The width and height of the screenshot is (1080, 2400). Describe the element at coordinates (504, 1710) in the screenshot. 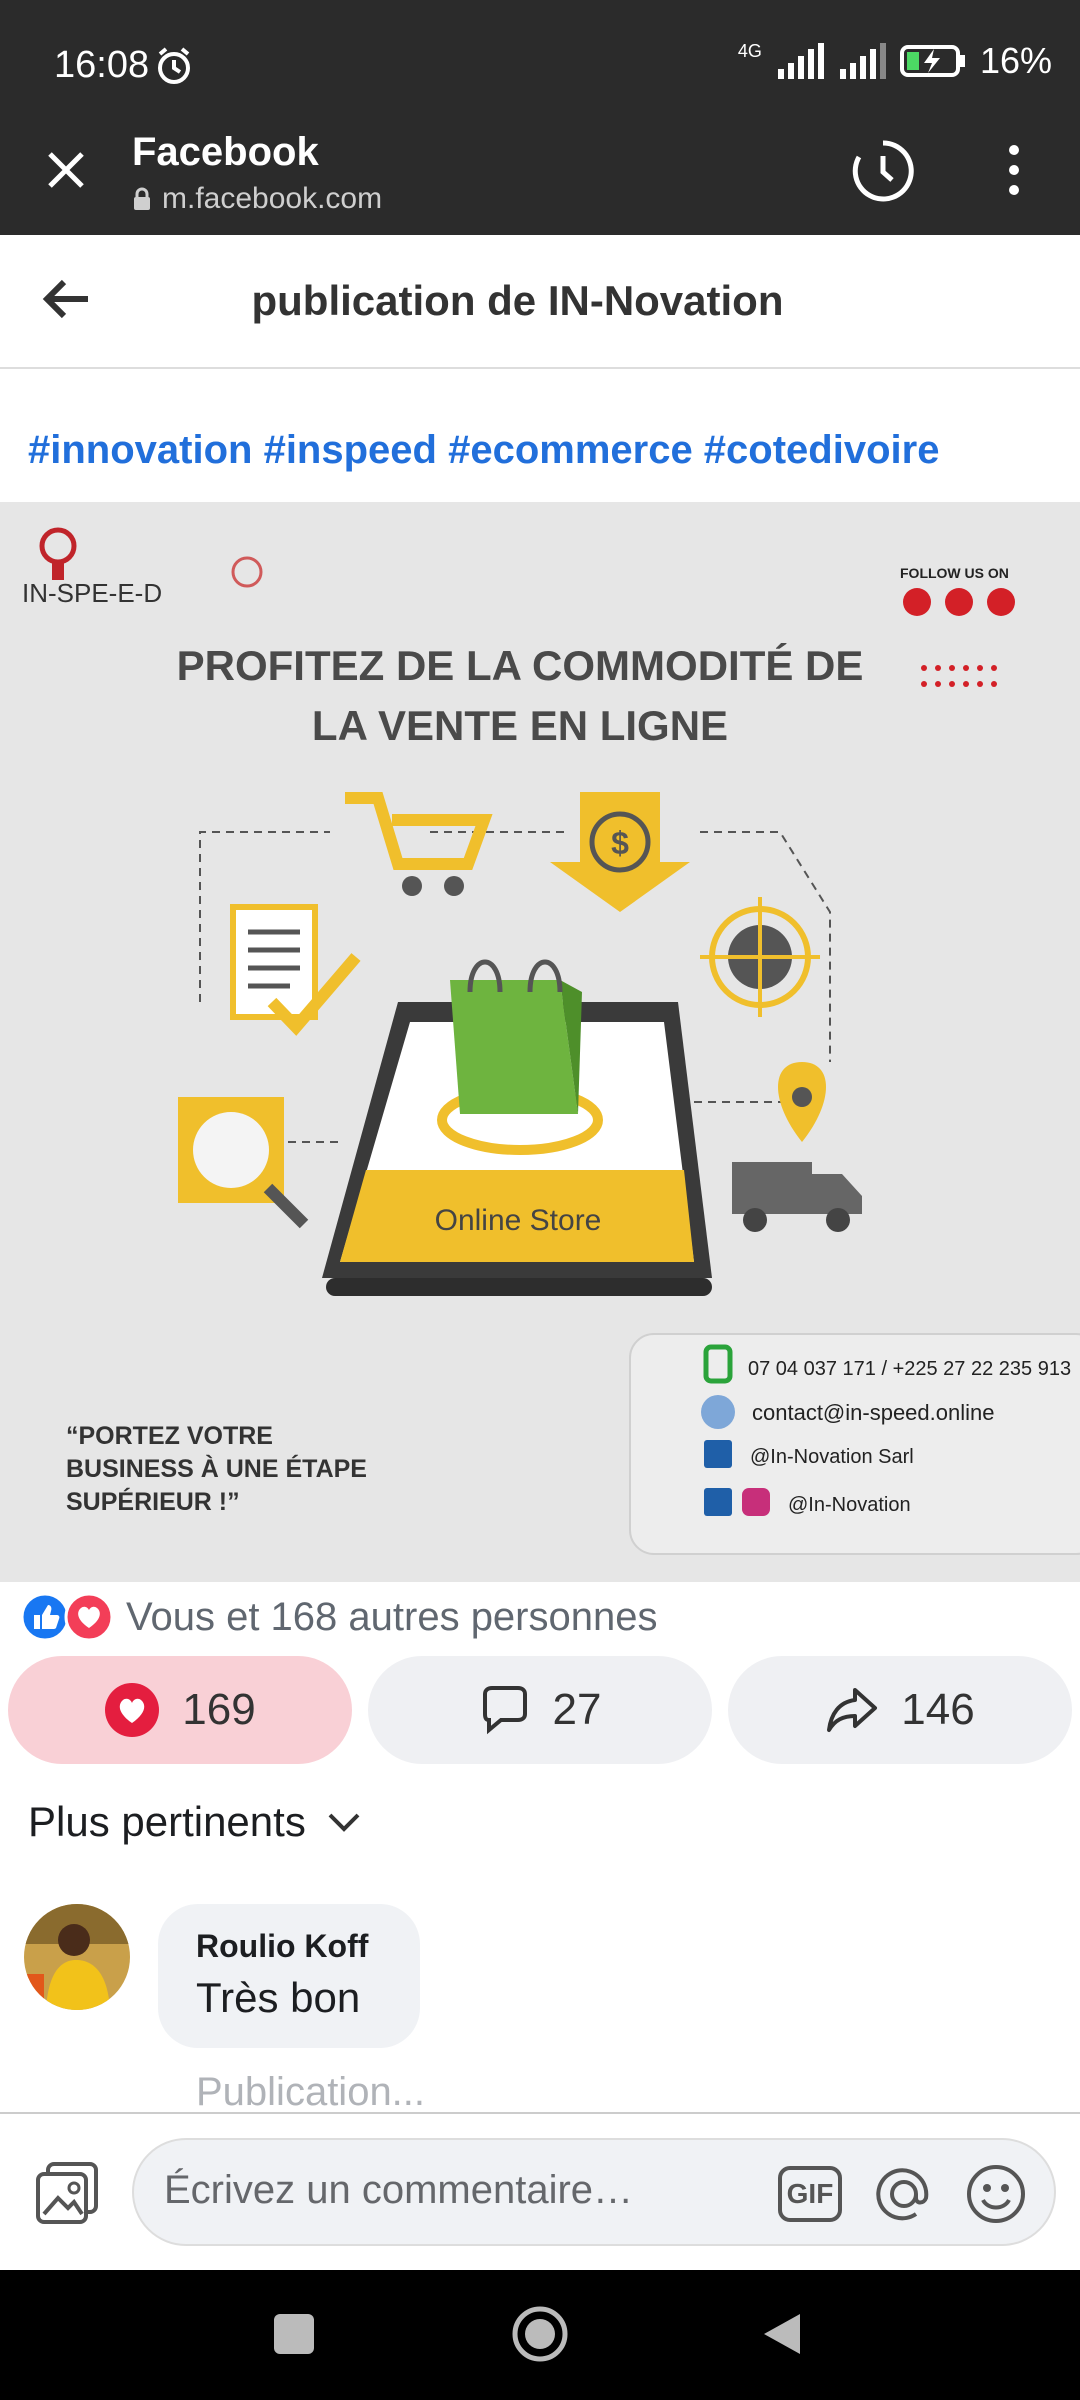

I see `comment-icon` at that location.